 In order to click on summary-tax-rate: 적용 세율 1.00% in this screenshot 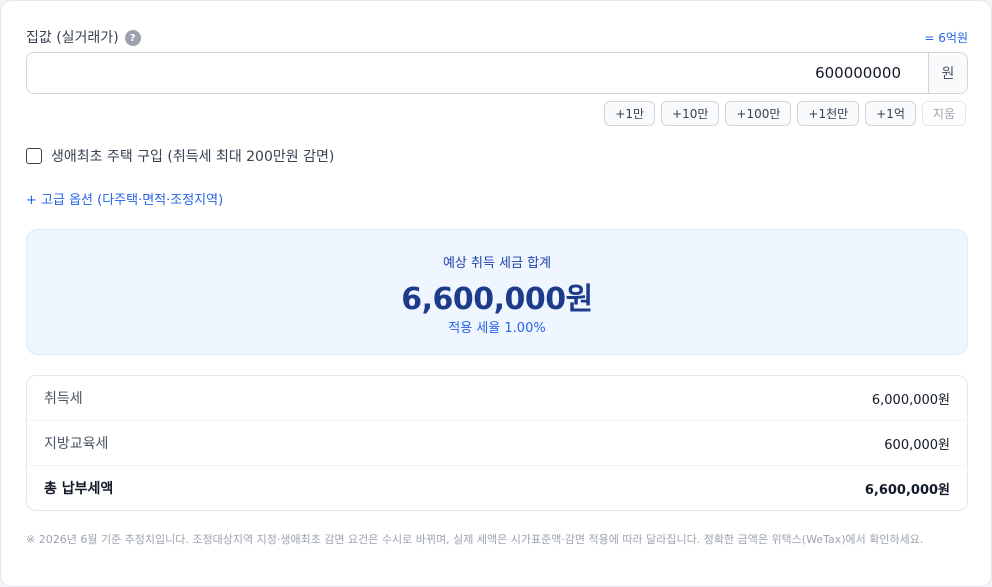, I will do `click(497, 328)`.